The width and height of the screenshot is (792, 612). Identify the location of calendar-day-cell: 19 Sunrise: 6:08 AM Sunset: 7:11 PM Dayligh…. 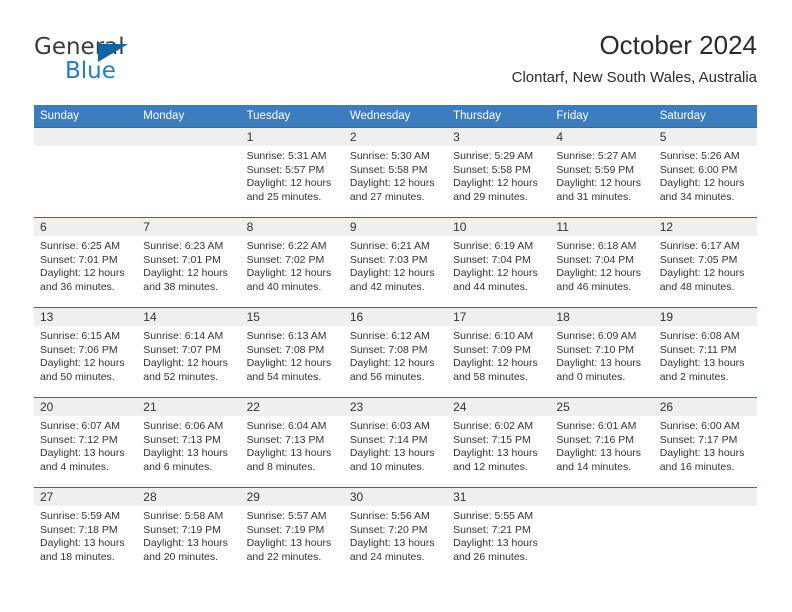
(705, 352).